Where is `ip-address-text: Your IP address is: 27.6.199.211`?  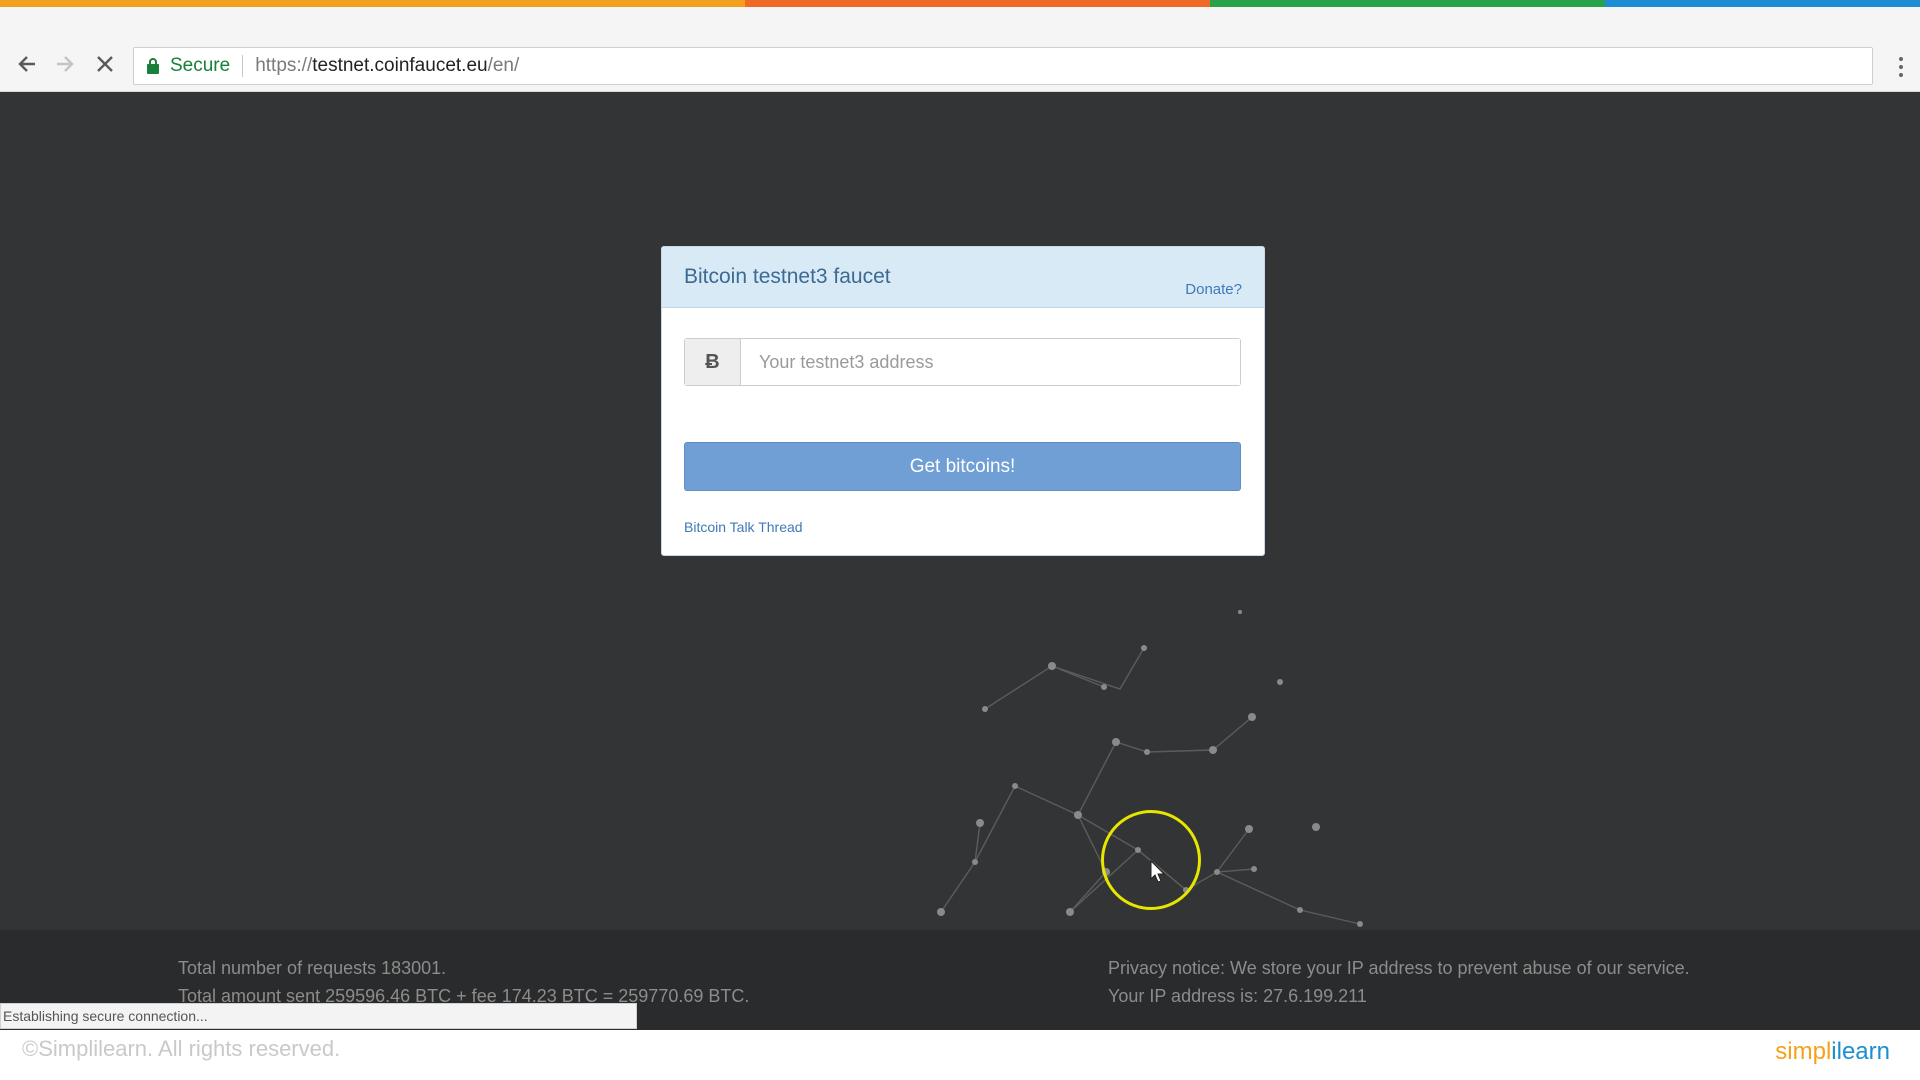
ip-address-text: Your IP address is: 27.6.199.211 is located at coordinates (1237, 996).